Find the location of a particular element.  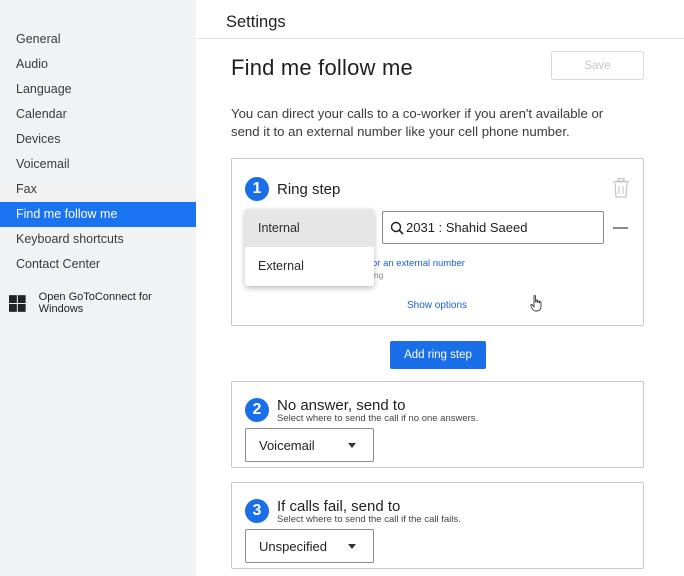

sidebar-item-find-me-follow-me: Find me follow me is located at coordinates (98, 214).